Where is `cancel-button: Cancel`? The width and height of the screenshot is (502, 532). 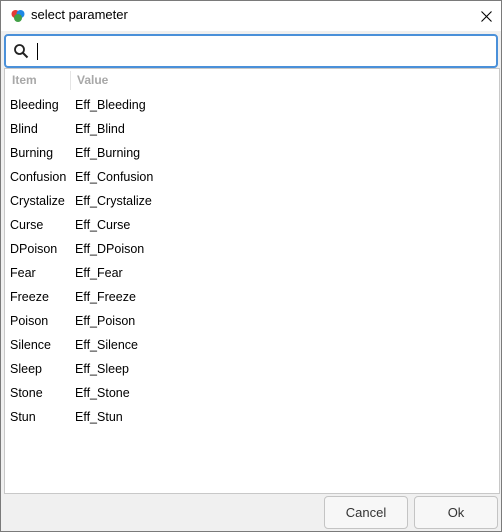 cancel-button: Cancel is located at coordinates (366, 512).